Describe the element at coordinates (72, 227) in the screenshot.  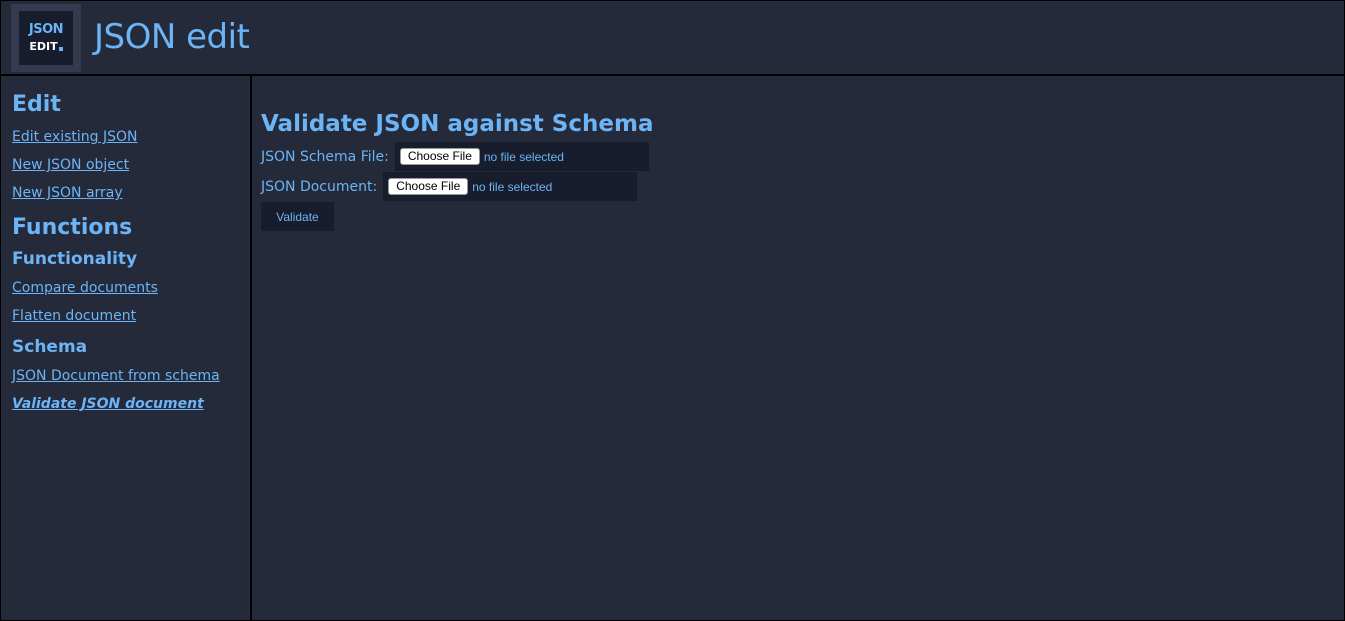
I see `sidebar-heading-functions: Functions` at that location.